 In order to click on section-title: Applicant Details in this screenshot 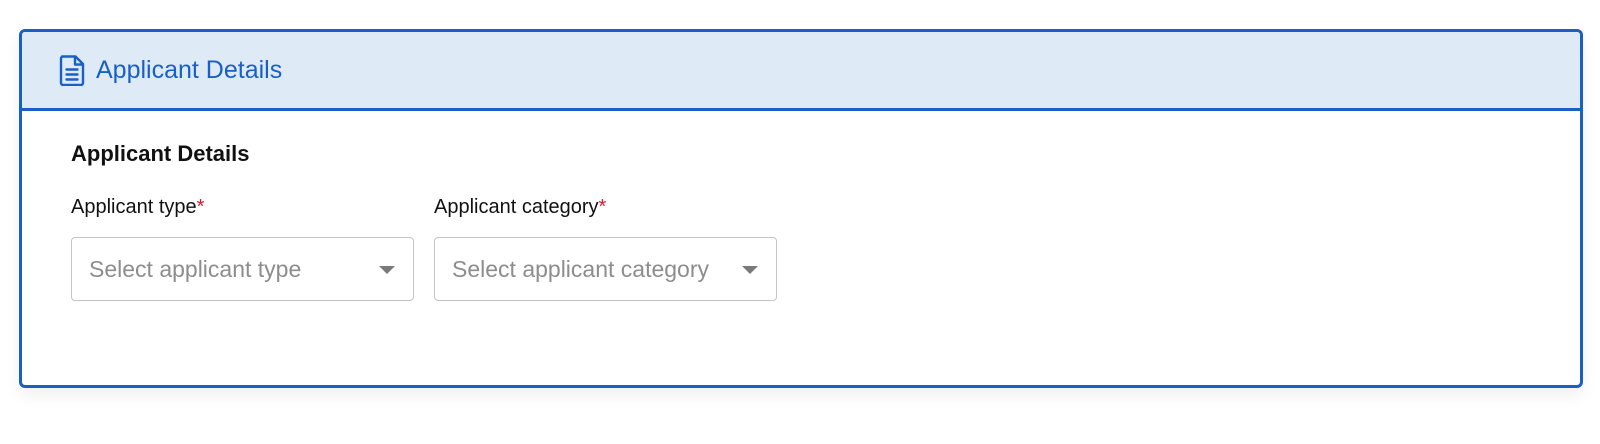, I will do `click(160, 153)`.